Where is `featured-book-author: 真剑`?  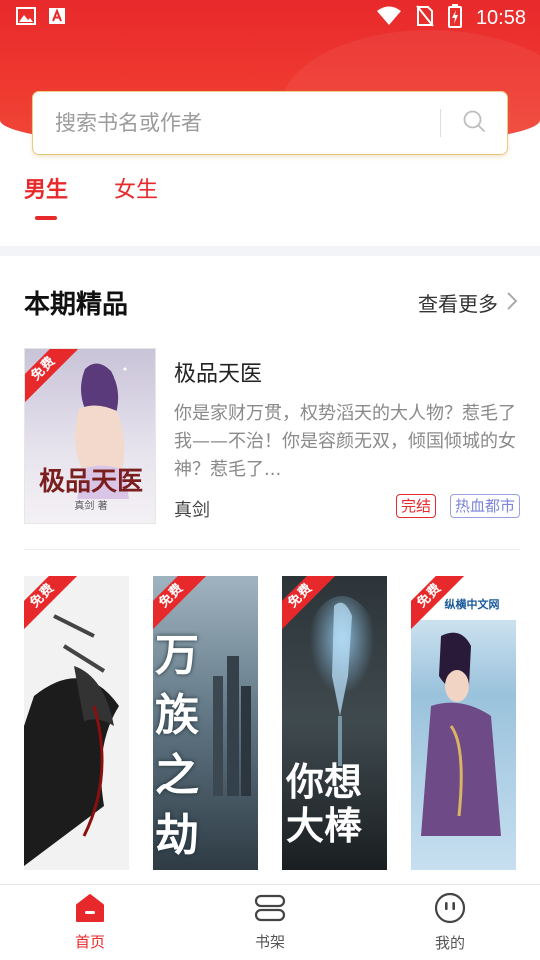 featured-book-author: 真剑 is located at coordinates (192, 510).